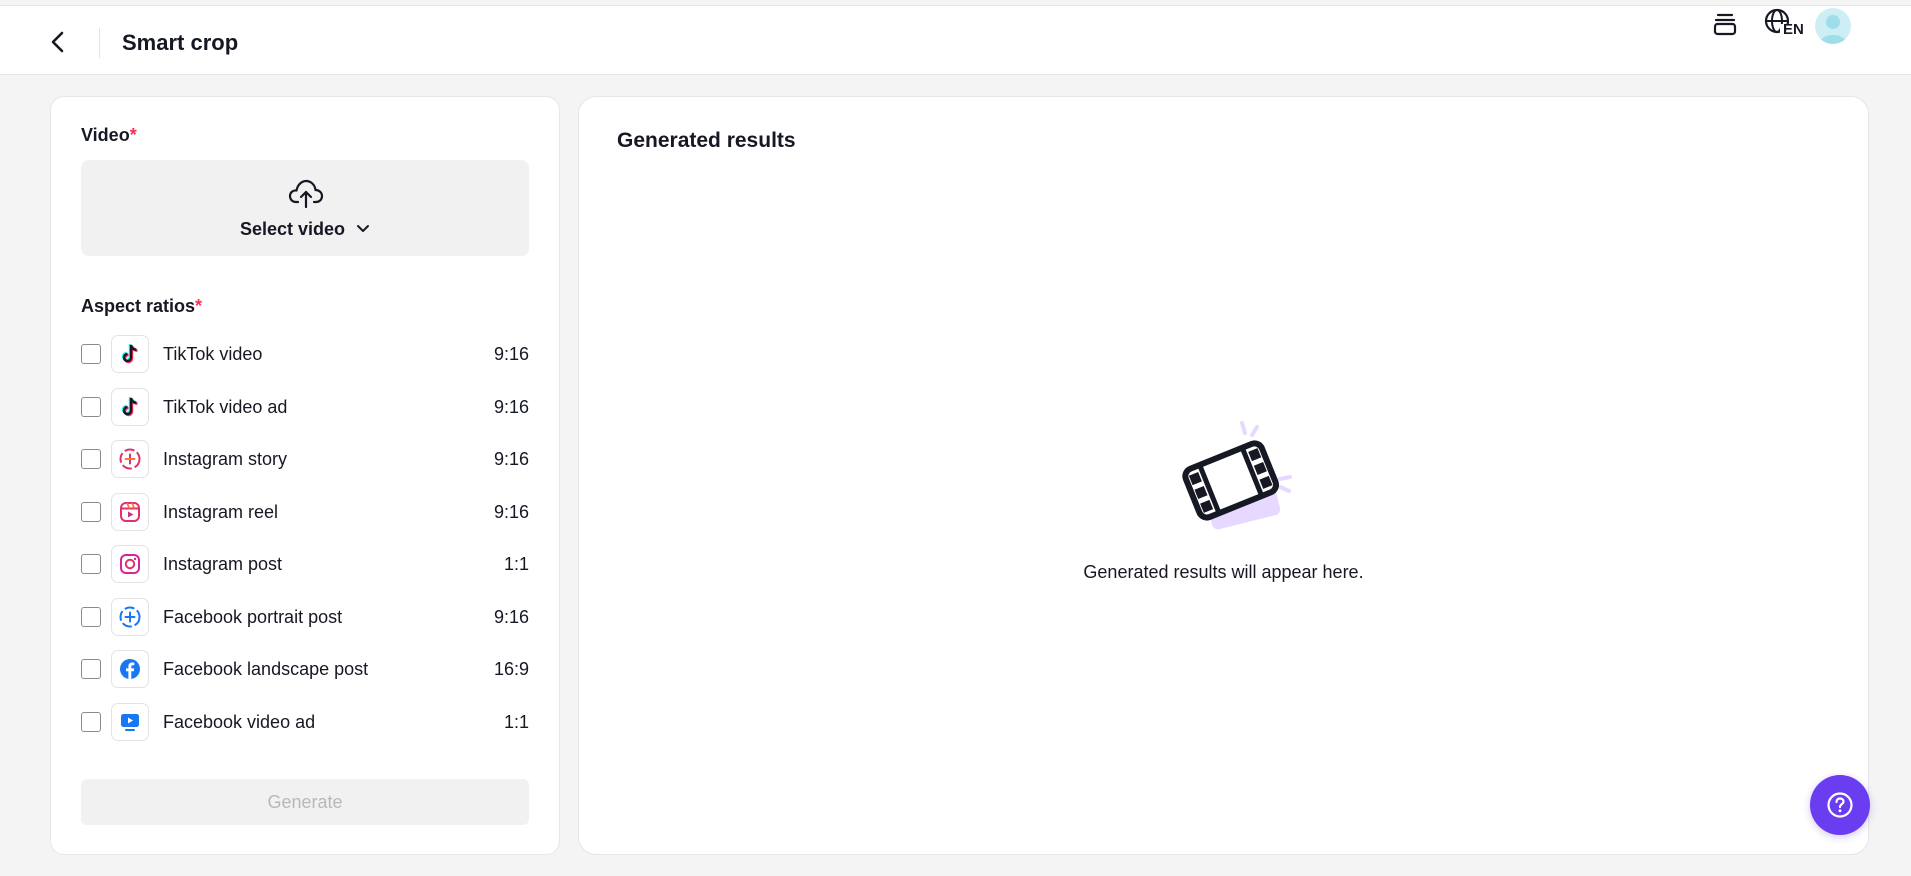 The width and height of the screenshot is (1911, 876). Describe the element at coordinates (239, 722) in the screenshot. I see `ratio-name: Facebook video ad` at that location.